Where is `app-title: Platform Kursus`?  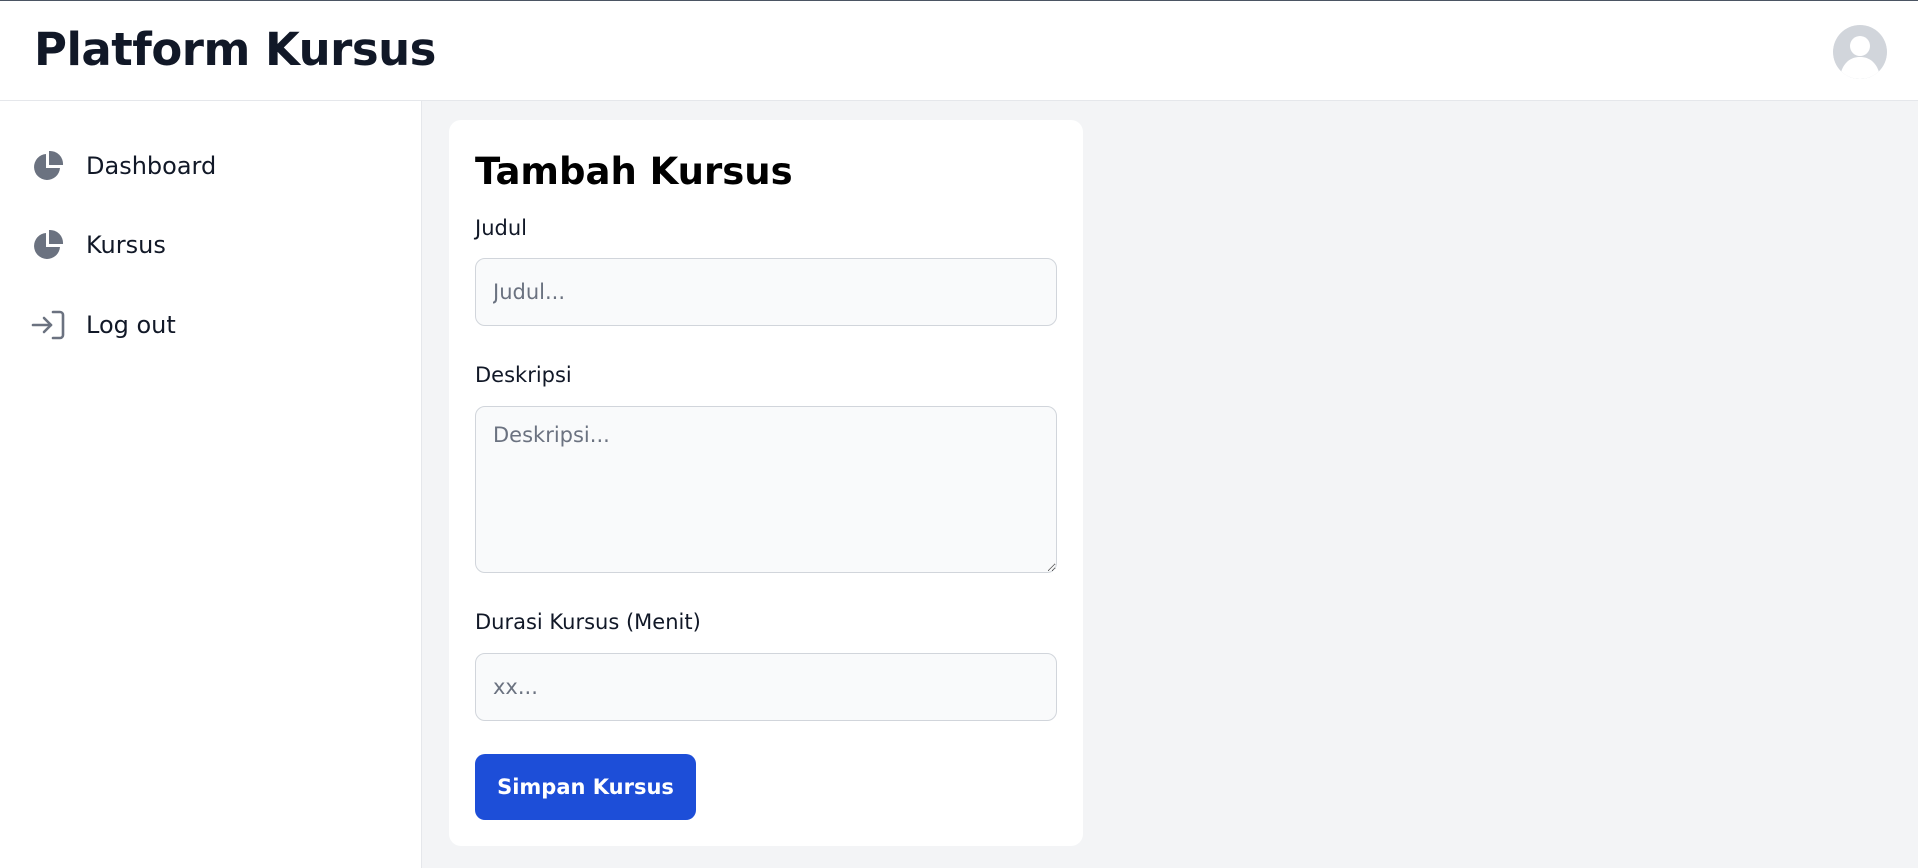
app-title: Platform Kursus is located at coordinates (235, 49).